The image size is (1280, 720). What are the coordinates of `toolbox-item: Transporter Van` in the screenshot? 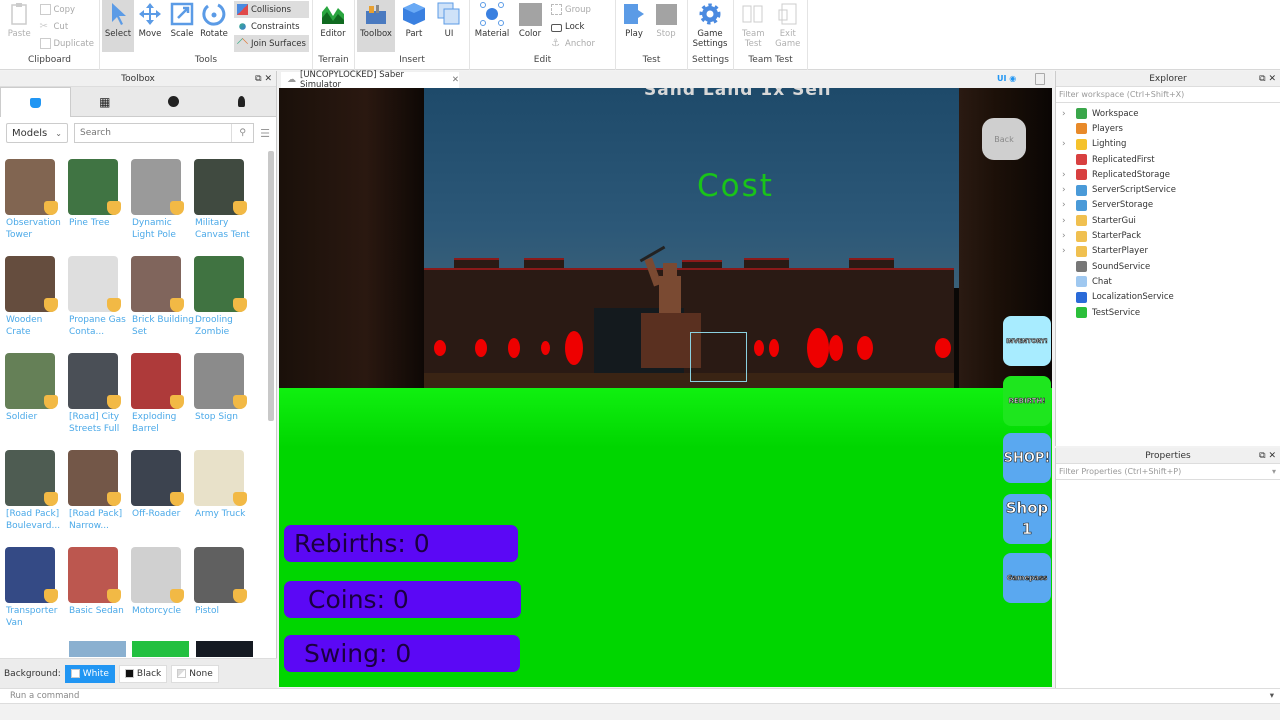 It's located at (32, 584).